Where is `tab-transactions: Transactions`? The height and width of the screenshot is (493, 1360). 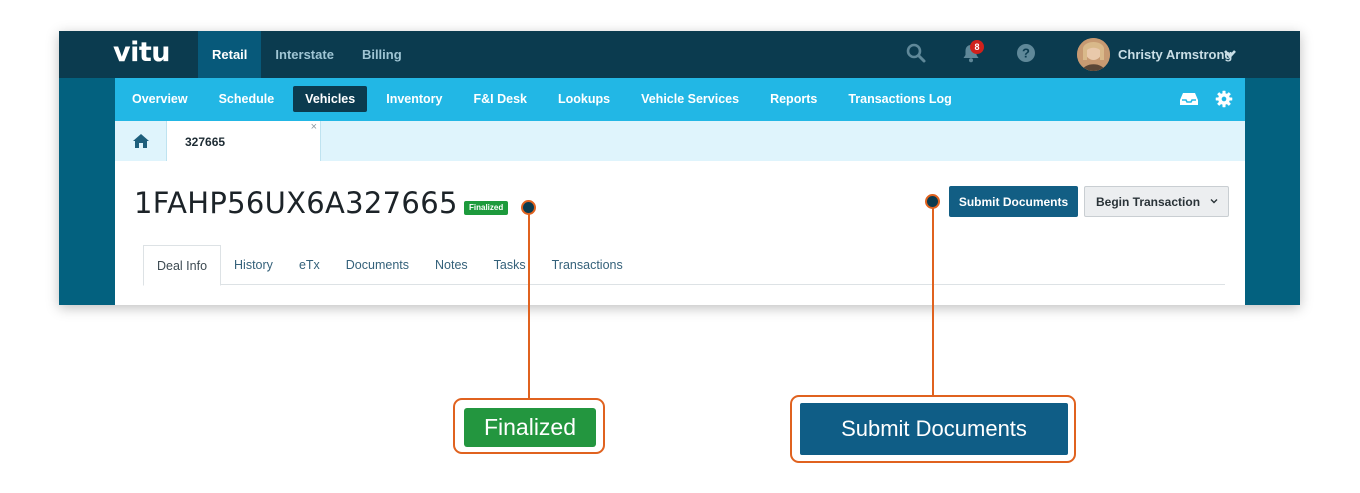 tab-transactions: Transactions is located at coordinates (587, 265).